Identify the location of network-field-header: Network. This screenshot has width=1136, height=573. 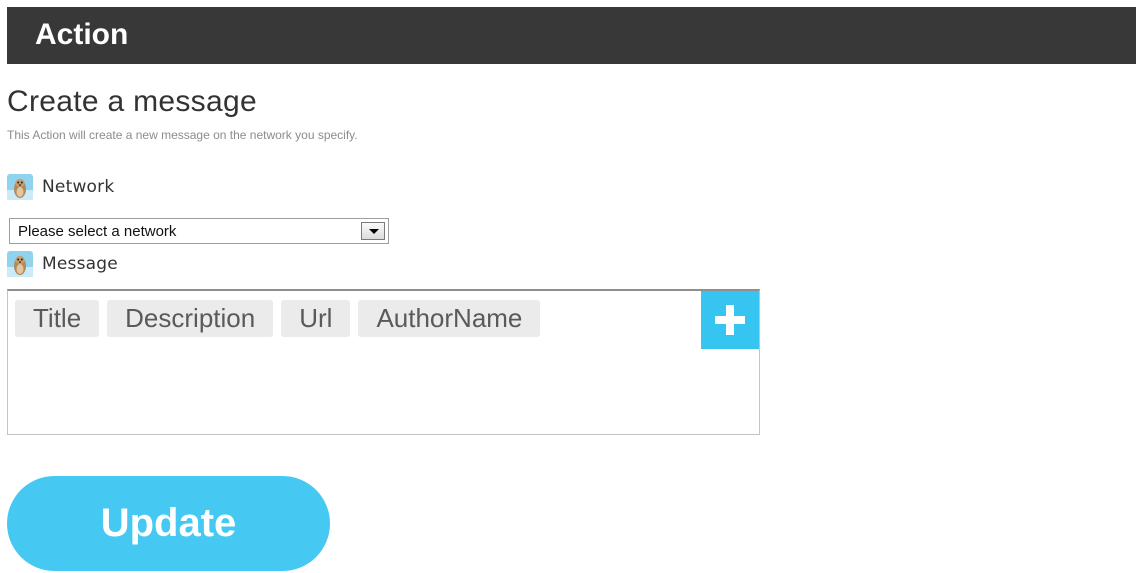
(60, 187).